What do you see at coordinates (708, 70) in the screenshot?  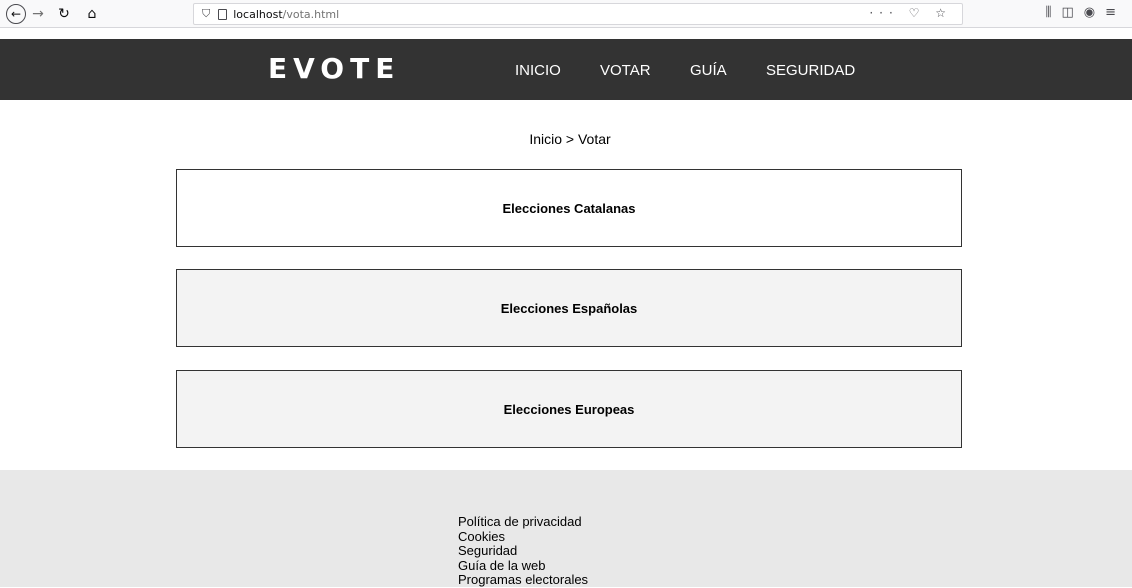 I see `nav-guia: GUÍA` at bounding box center [708, 70].